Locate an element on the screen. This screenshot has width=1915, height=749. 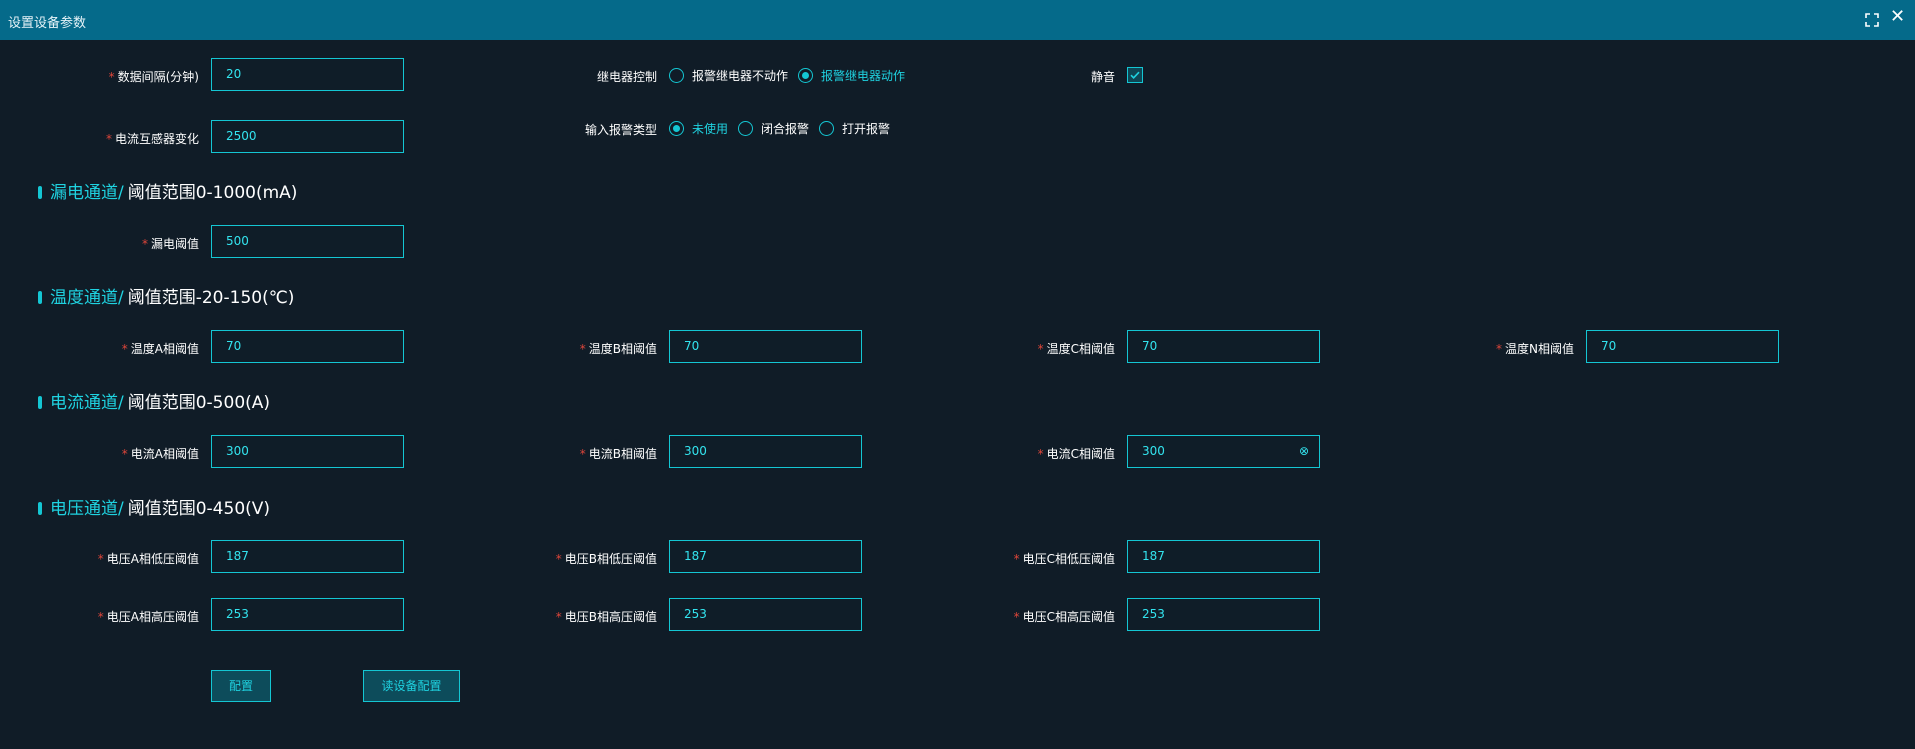
voltage-a-high-label: * 电压A相高压阈值 is located at coordinates (148, 617).